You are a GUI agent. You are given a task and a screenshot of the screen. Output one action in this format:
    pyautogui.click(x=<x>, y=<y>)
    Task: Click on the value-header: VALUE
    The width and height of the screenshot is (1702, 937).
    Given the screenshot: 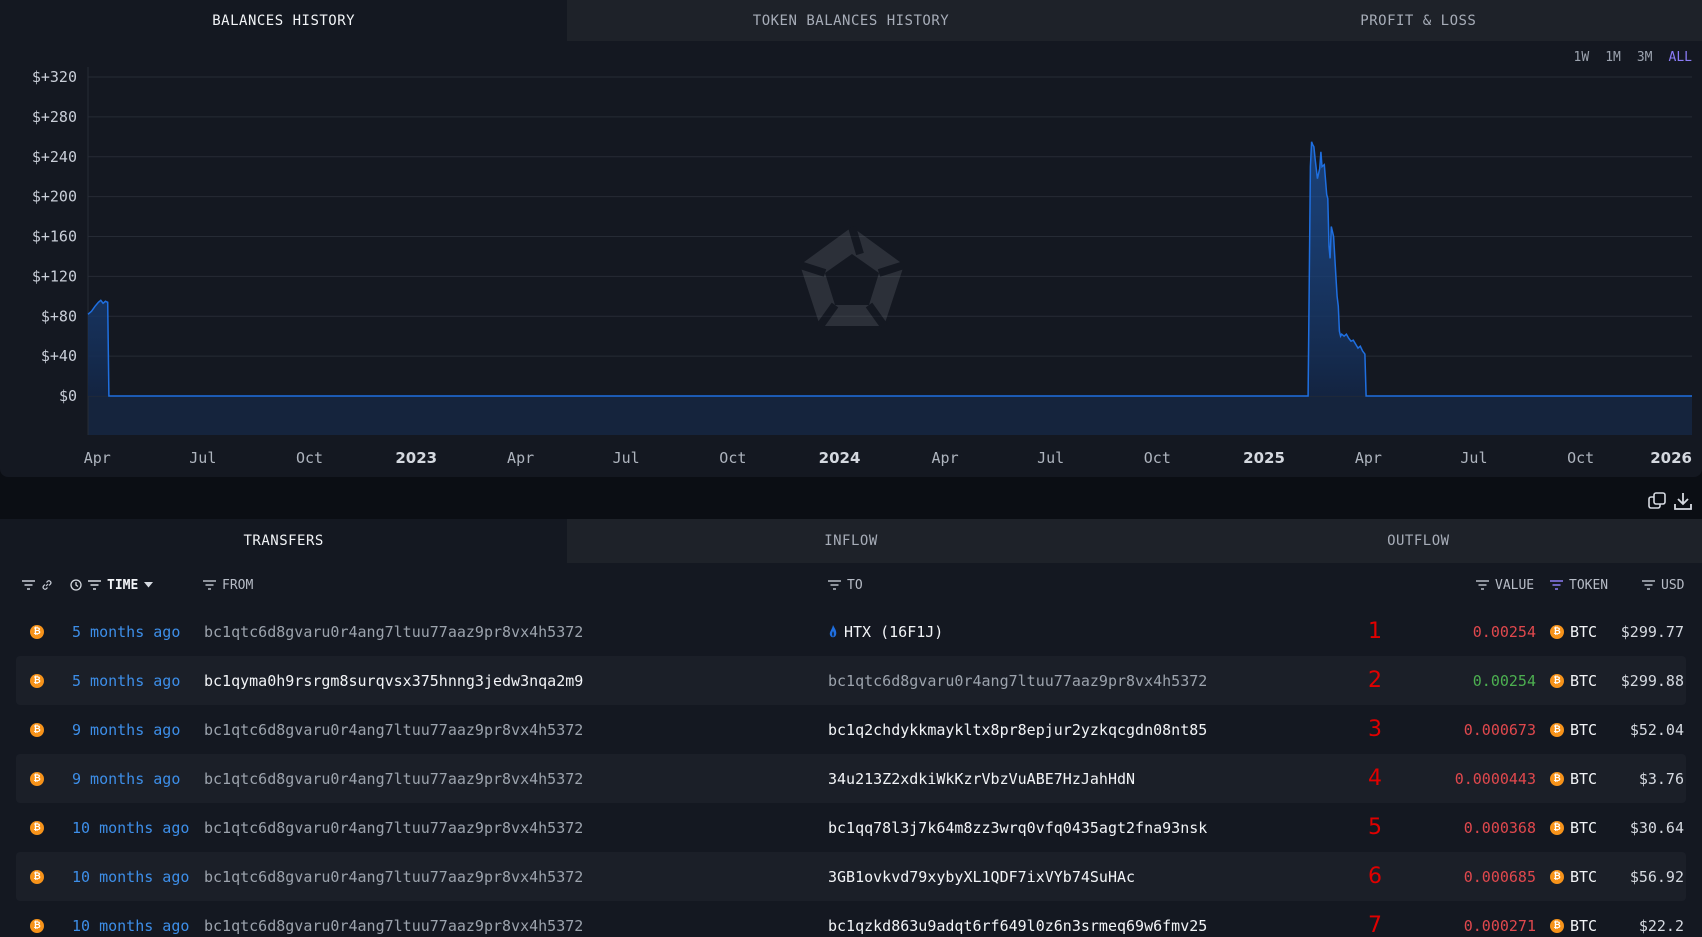 What is the action you would take?
    pyautogui.click(x=1505, y=585)
    